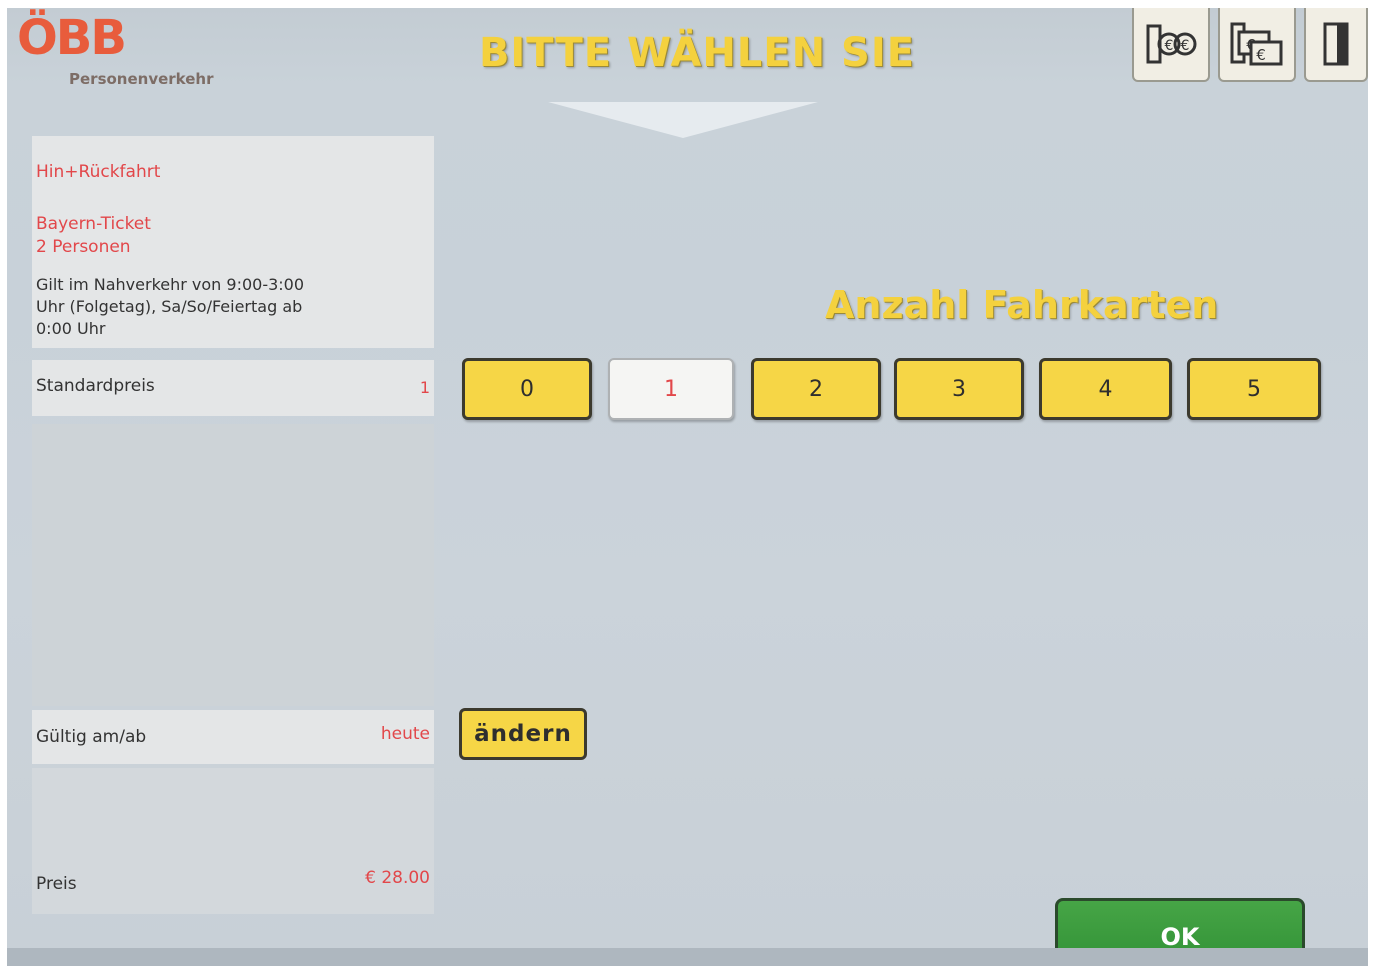 The image size is (1375, 967). What do you see at coordinates (671, 389) in the screenshot?
I see `quantity-option-1-selected: 1` at bounding box center [671, 389].